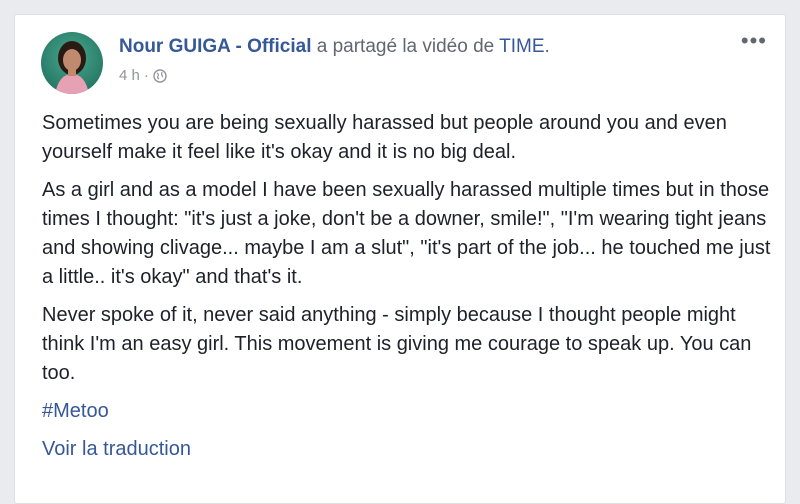 This screenshot has width=800, height=504. What do you see at coordinates (129, 76) in the screenshot?
I see `post-timestamp-link: 4 h` at bounding box center [129, 76].